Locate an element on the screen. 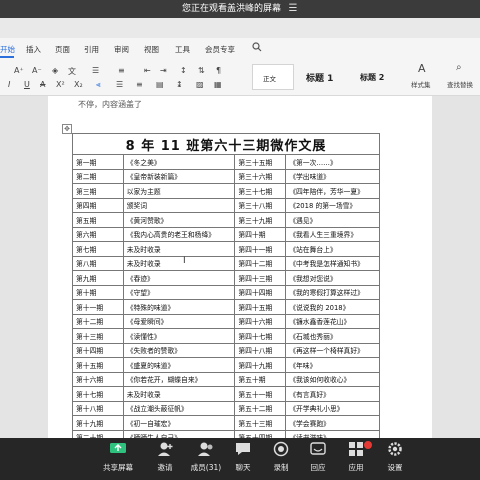 The image size is (480, 480). tab-member: 会员专享 is located at coordinates (220, 49).